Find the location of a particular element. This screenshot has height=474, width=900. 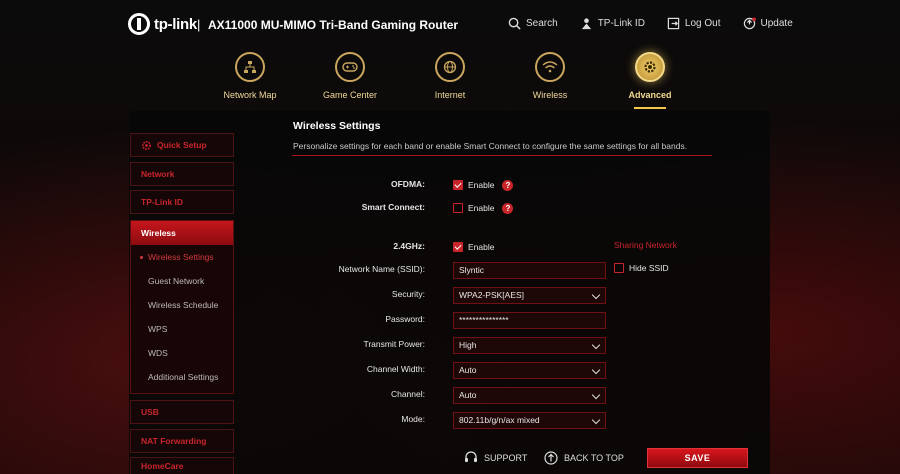

search-label: Search is located at coordinates (542, 23).